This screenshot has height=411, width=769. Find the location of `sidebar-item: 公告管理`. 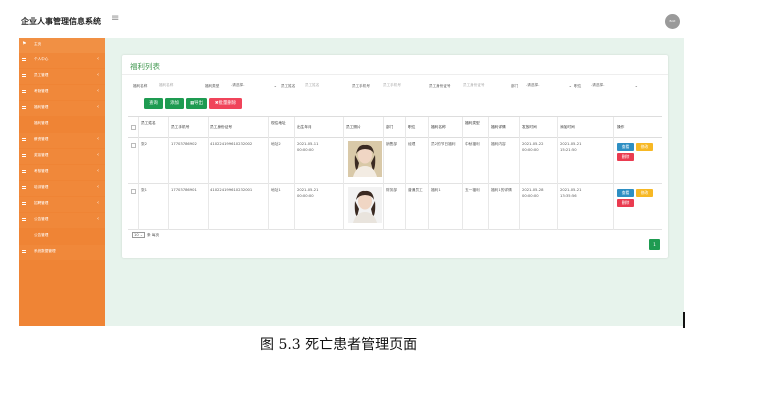

sidebar-item: 公告管理 is located at coordinates (62, 236).